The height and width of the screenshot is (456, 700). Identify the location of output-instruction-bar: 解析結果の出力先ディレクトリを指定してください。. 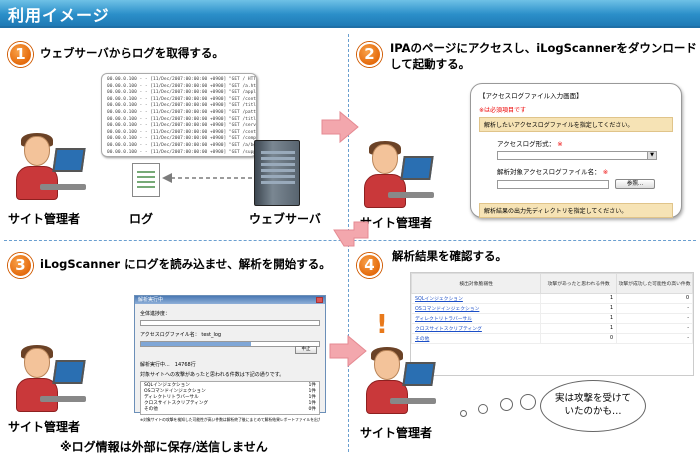
(576, 210).